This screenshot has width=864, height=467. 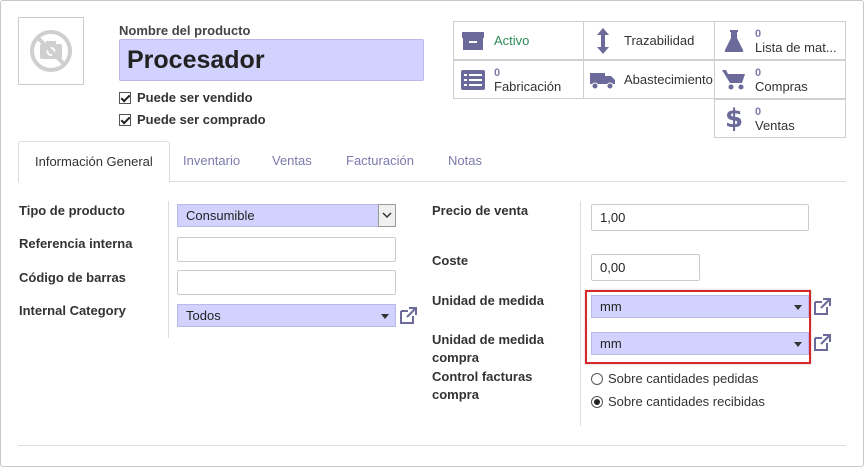 I want to click on supply-button: Abastecimiento, so click(x=649, y=79).